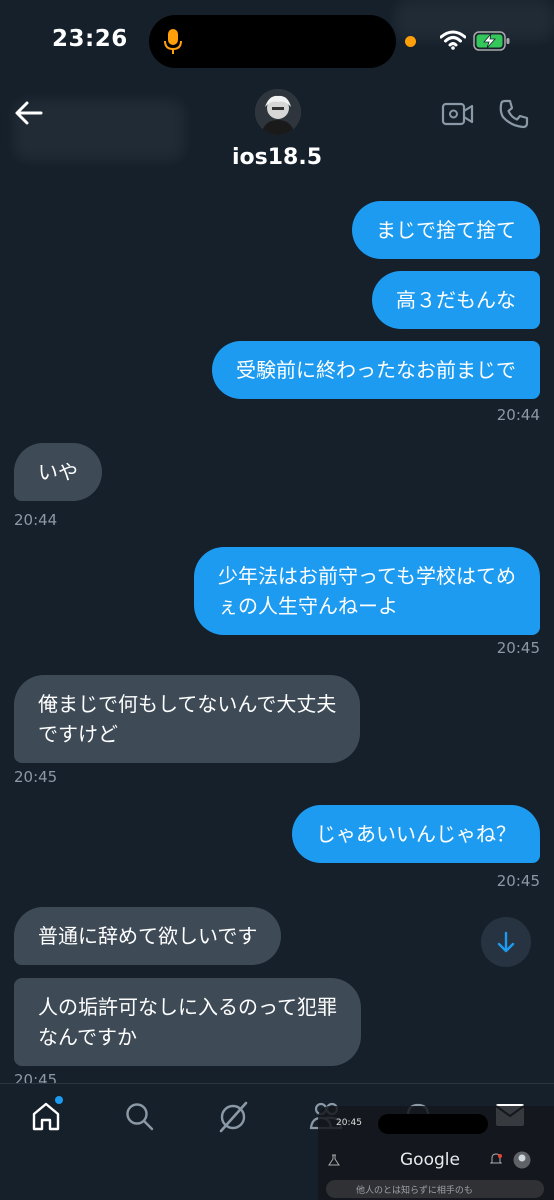 Image resolution: width=554 pixels, height=1200 pixels. Describe the element at coordinates (367, 576) in the screenshot. I see `message-line: 少年法はお前守っても学校はてめ` at that location.